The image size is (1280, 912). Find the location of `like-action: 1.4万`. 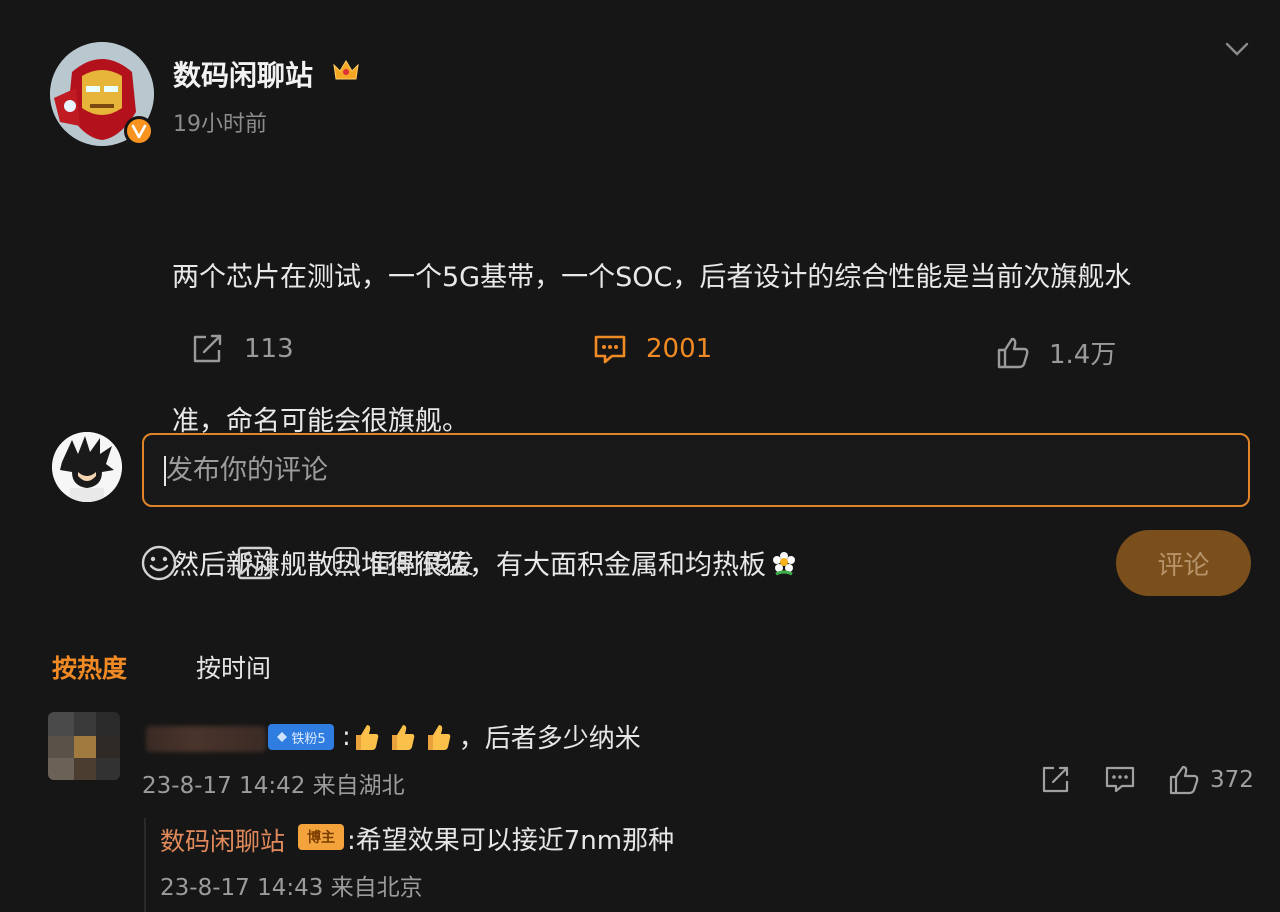

like-action: 1.4万 is located at coordinates (1055, 352).